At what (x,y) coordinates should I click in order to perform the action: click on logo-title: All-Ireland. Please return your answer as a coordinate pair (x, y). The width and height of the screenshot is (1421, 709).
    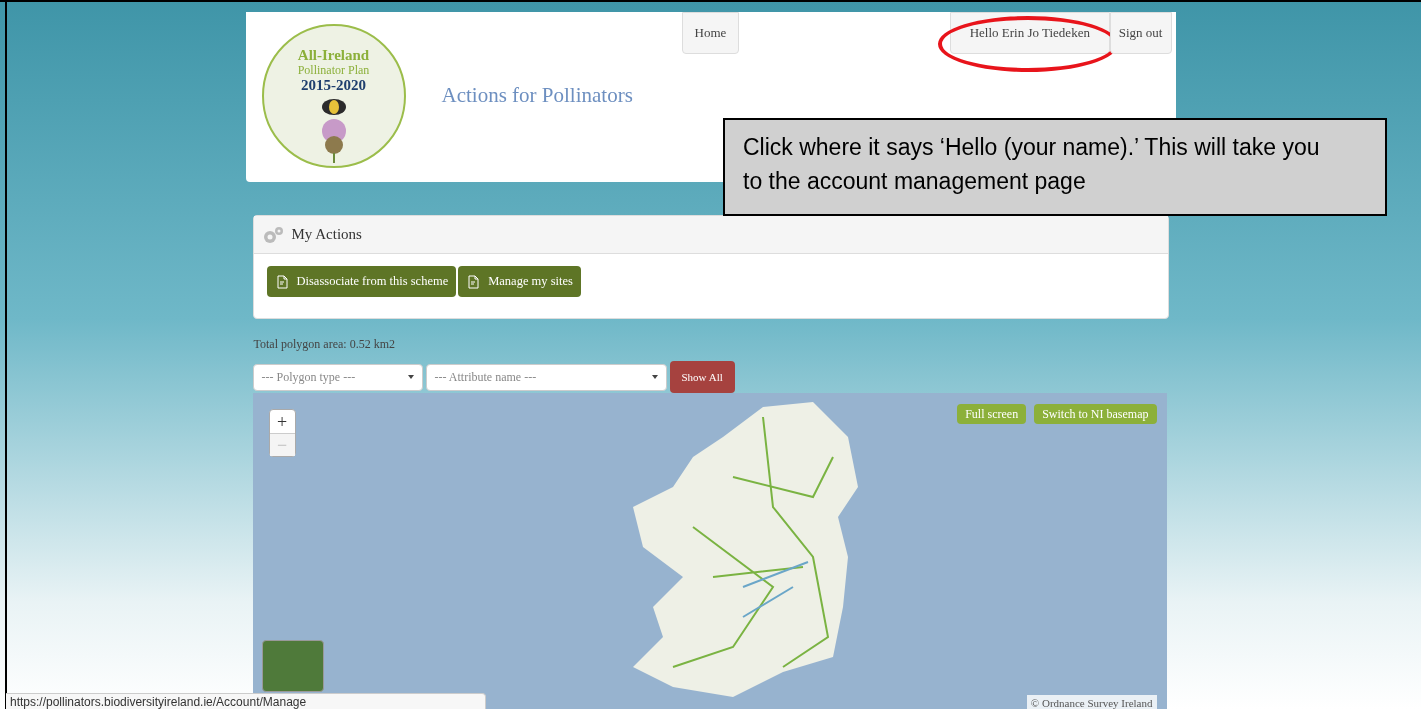
    Looking at the image, I should click on (333, 55).